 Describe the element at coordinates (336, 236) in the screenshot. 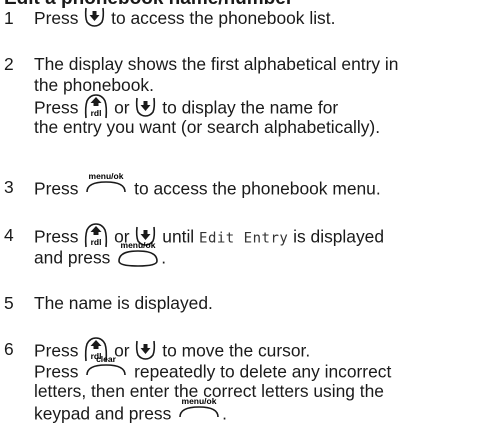

I see `step-text: is displayed` at that location.